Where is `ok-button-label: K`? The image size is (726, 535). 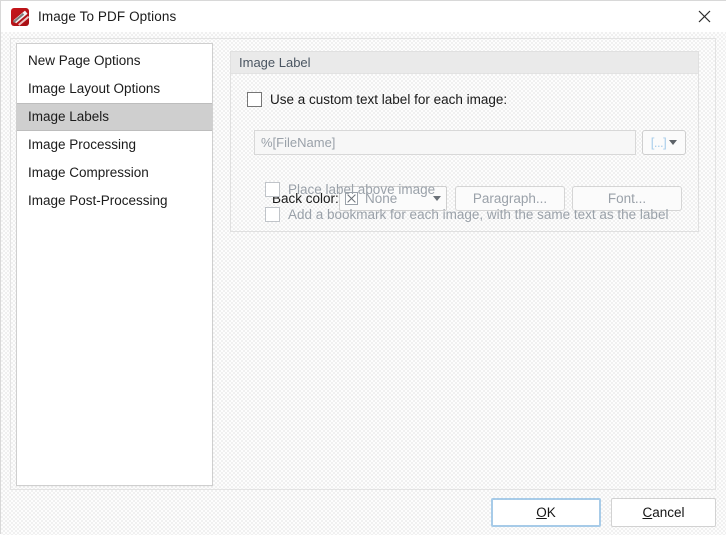 ok-button-label: K is located at coordinates (551, 512).